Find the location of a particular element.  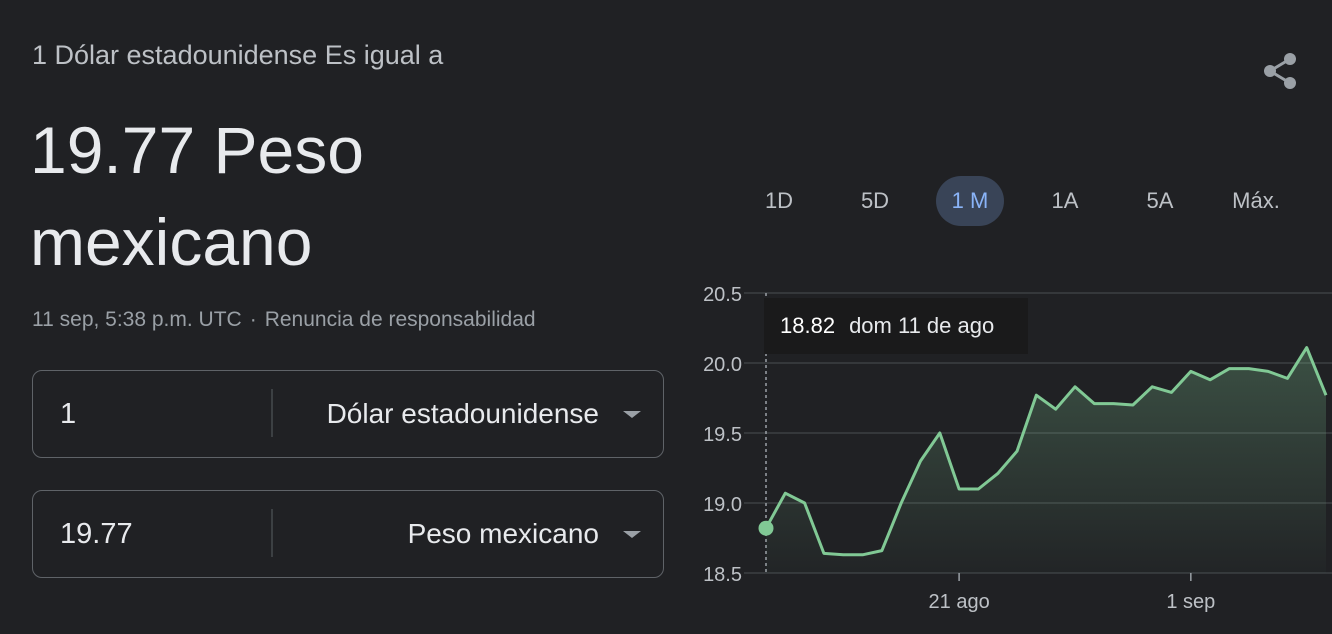

y-tick-label: 19.0 is located at coordinates (722, 505).